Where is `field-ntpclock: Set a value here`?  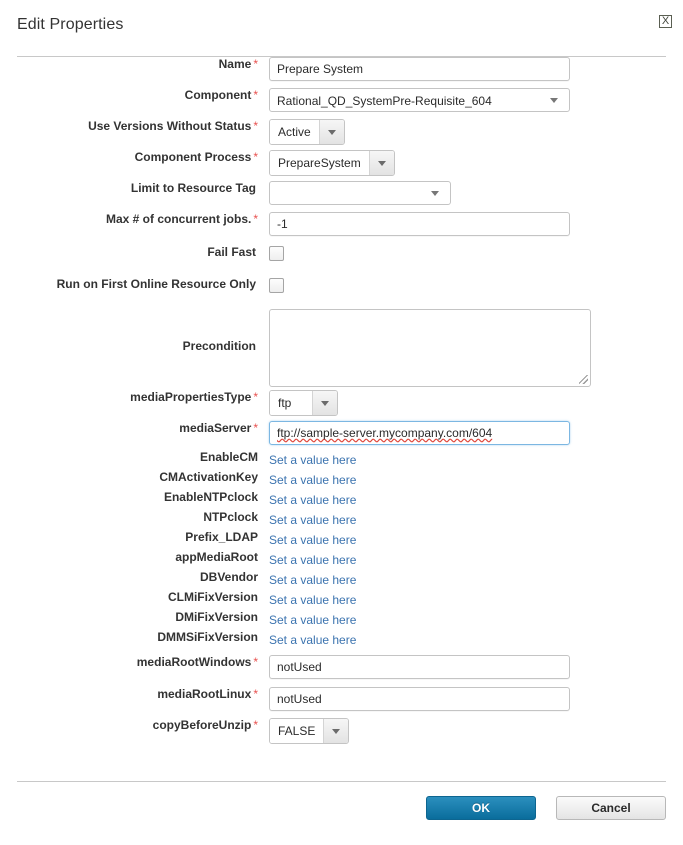 field-ntpclock: Set a value here is located at coordinates (472, 520).